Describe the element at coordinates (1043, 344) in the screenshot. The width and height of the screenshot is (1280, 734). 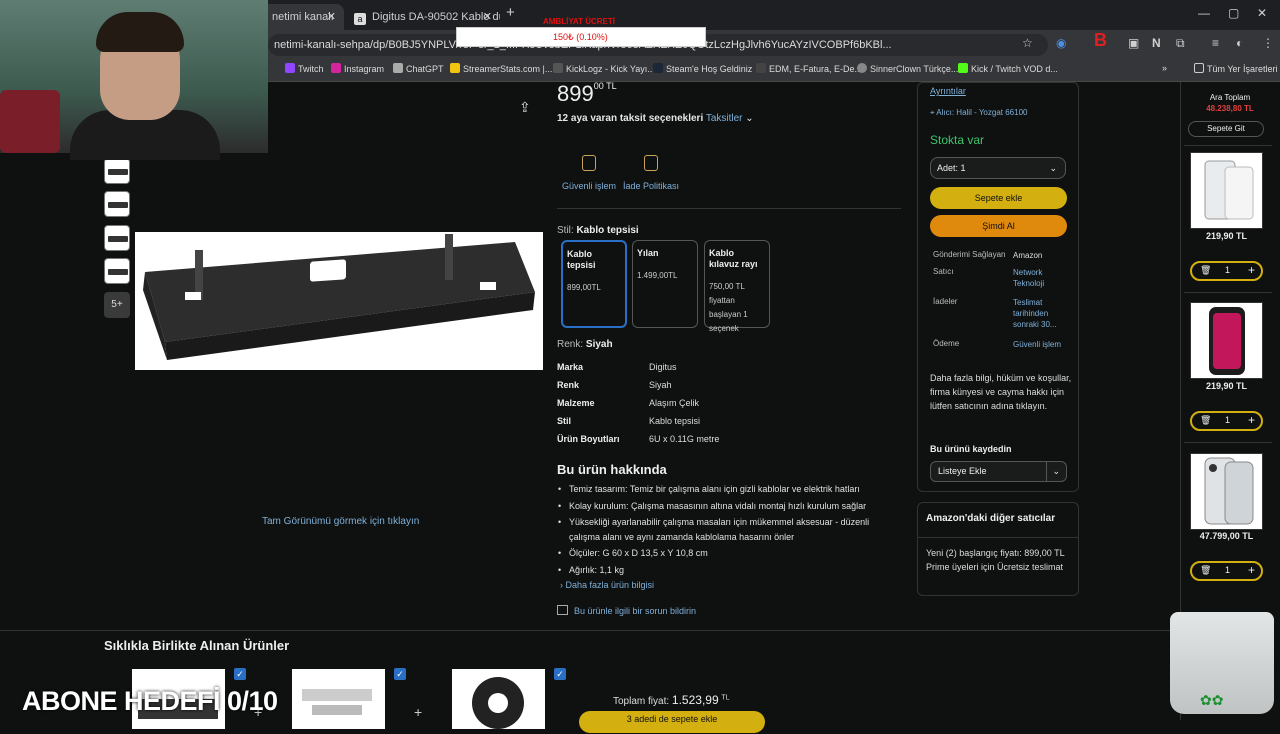
I see `payment-link: Güvenli işlem` at that location.